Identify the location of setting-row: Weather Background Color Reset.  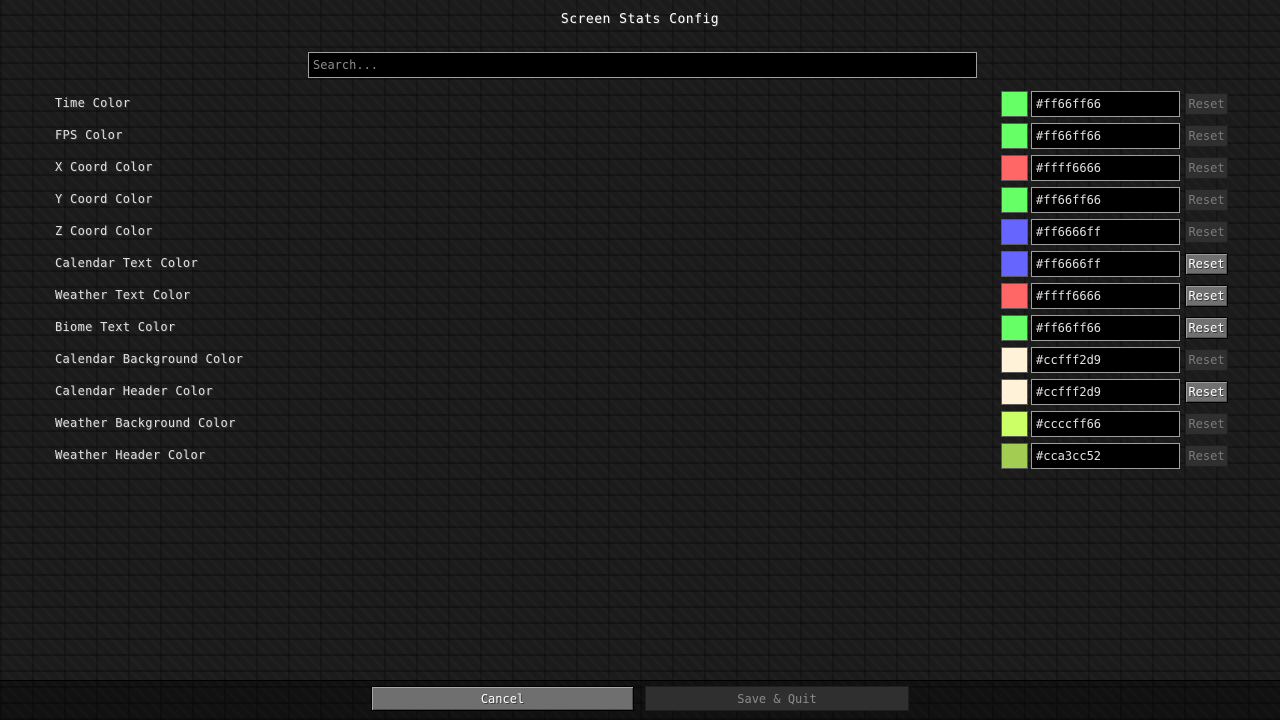
(640, 426).